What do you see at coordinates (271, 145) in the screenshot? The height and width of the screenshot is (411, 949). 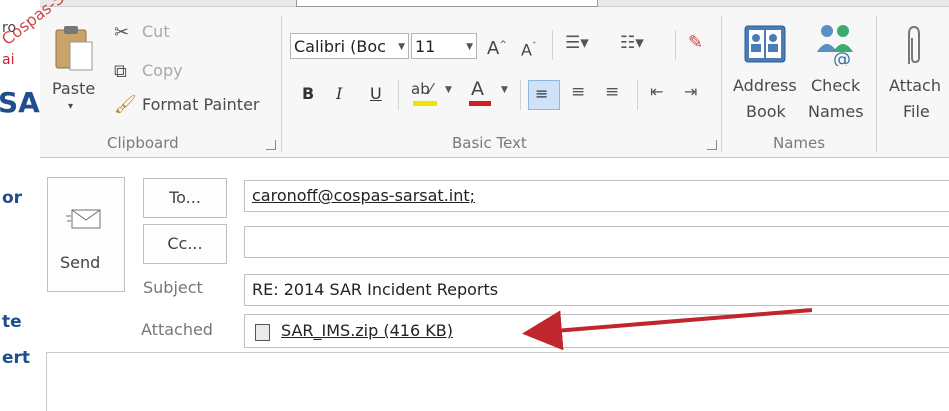 I see `clipboard-launcher-icon` at bounding box center [271, 145].